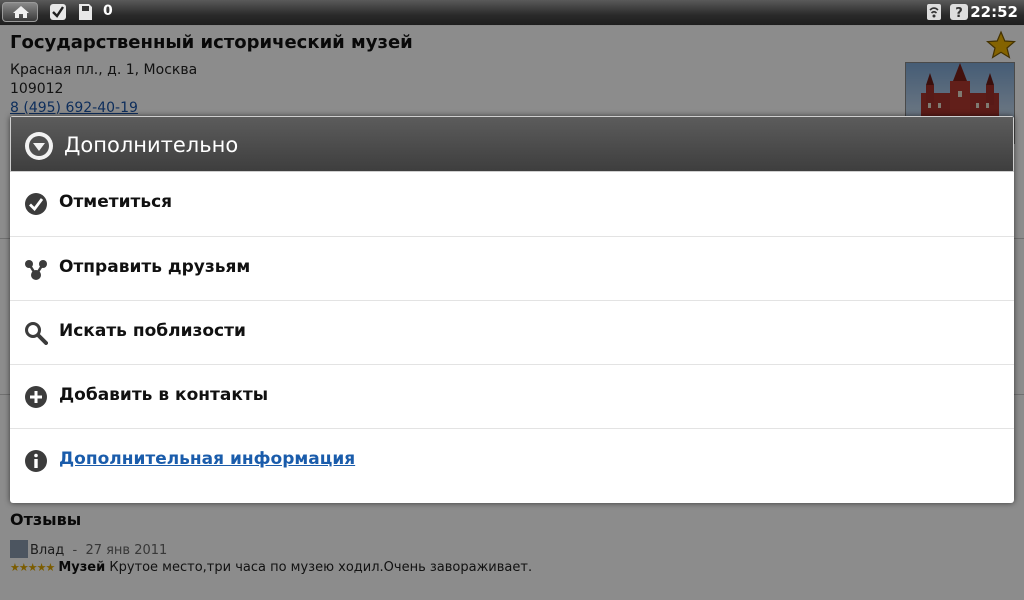 This screenshot has width=1024, height=600. I want to click on help-icon: ?, so click(959, 12).